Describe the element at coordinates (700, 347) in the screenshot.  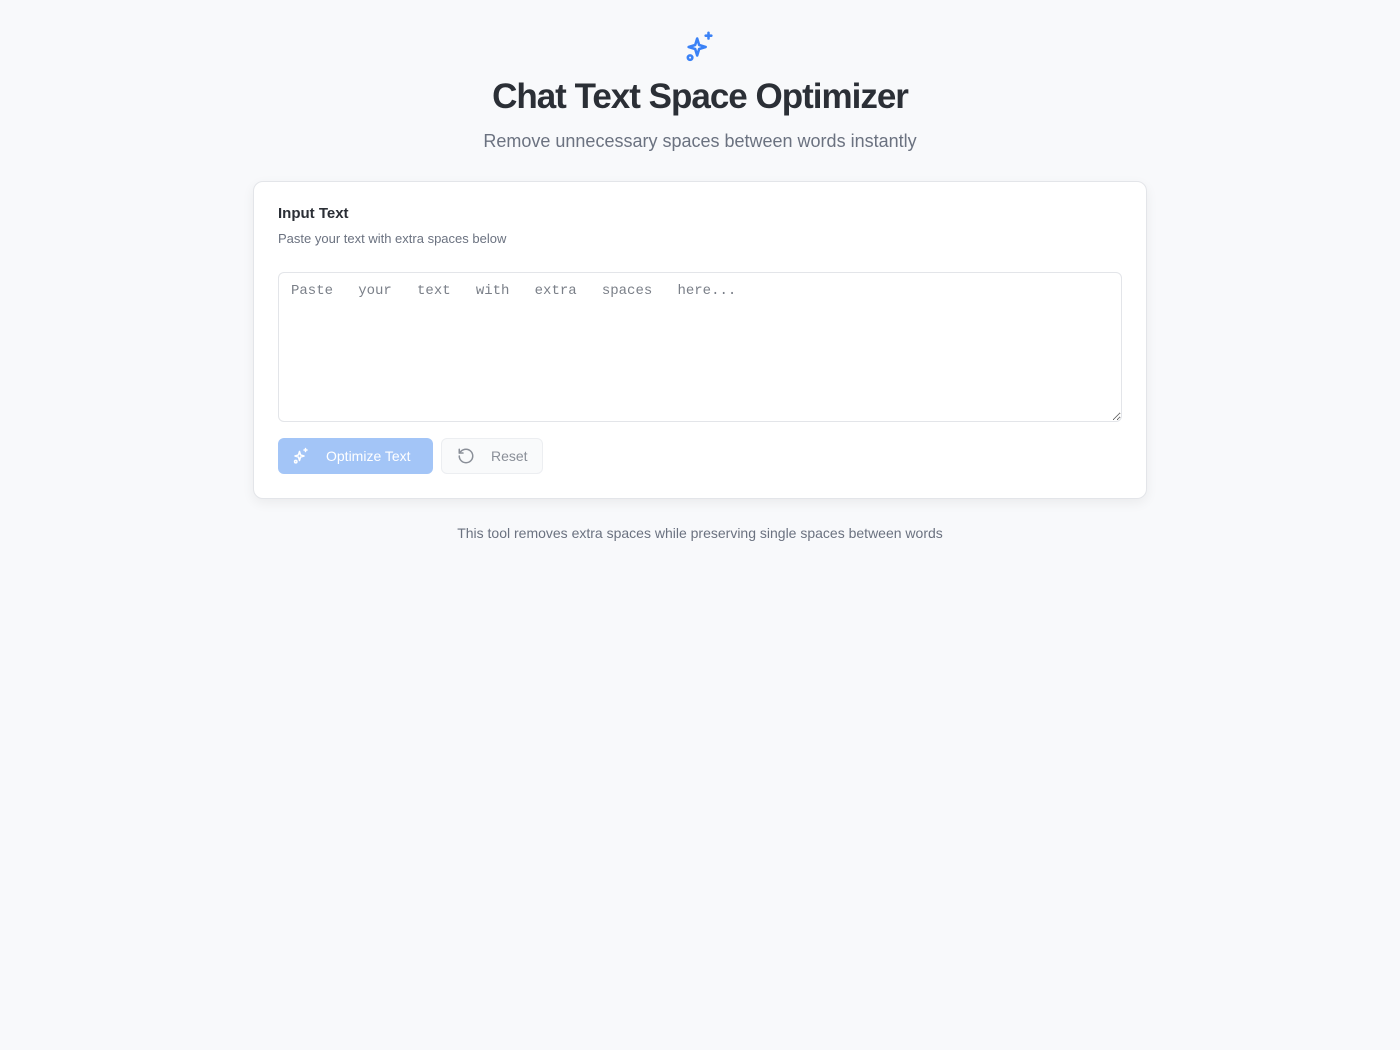
I see `text-input` at that location.